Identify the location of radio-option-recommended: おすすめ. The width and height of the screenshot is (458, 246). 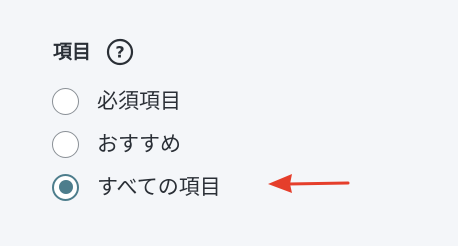
(136, 144).